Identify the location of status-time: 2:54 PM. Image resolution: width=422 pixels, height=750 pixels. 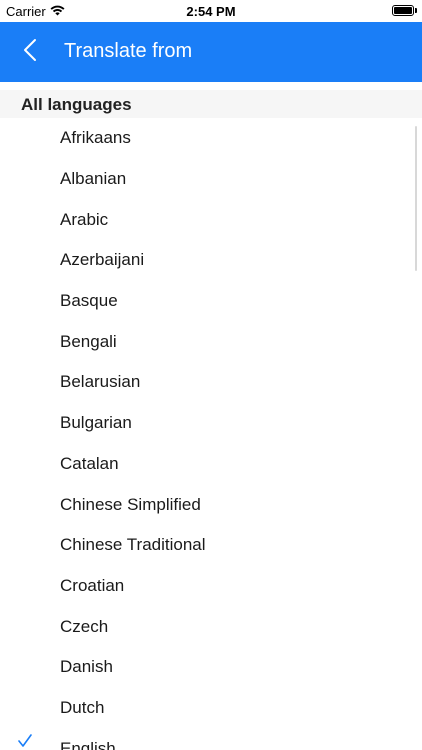
(211, 11).